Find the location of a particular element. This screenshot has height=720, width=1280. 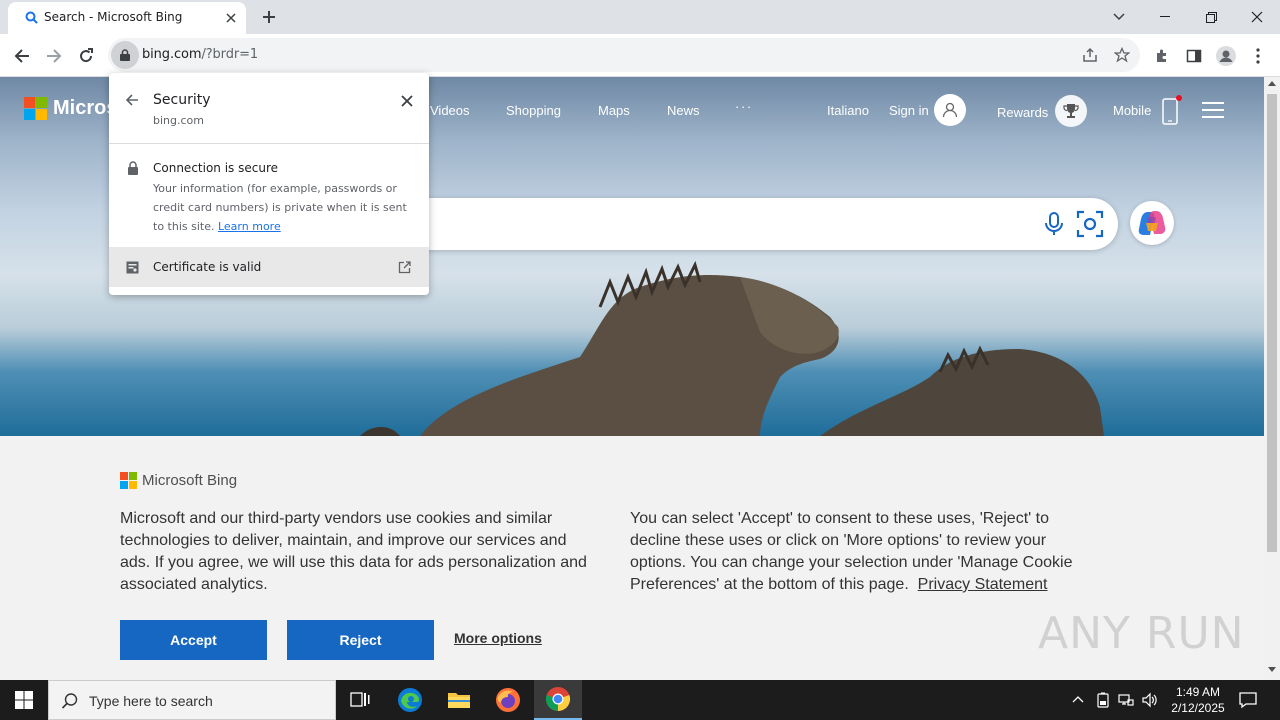

more-options-link: More options is located at coordinates (498, 638).